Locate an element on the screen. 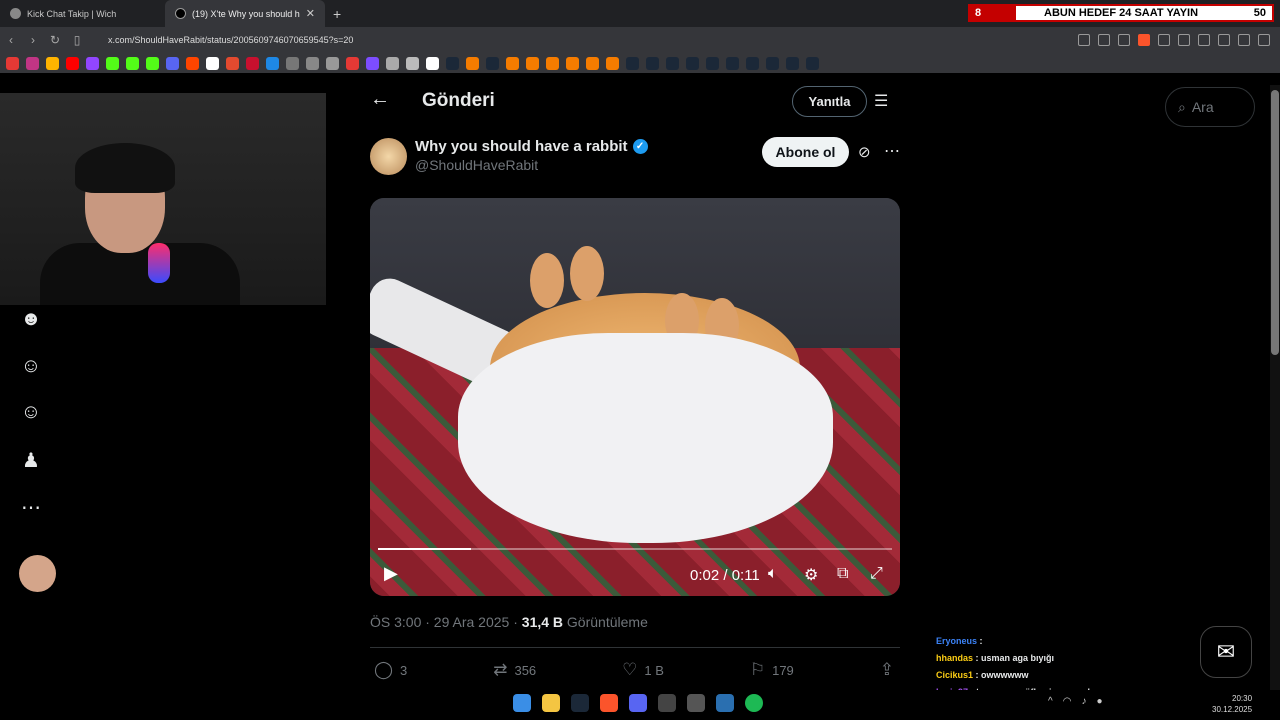 This screenshot has height=720, width=1280. sidebar-icon is located at coordinates (1224, 40).